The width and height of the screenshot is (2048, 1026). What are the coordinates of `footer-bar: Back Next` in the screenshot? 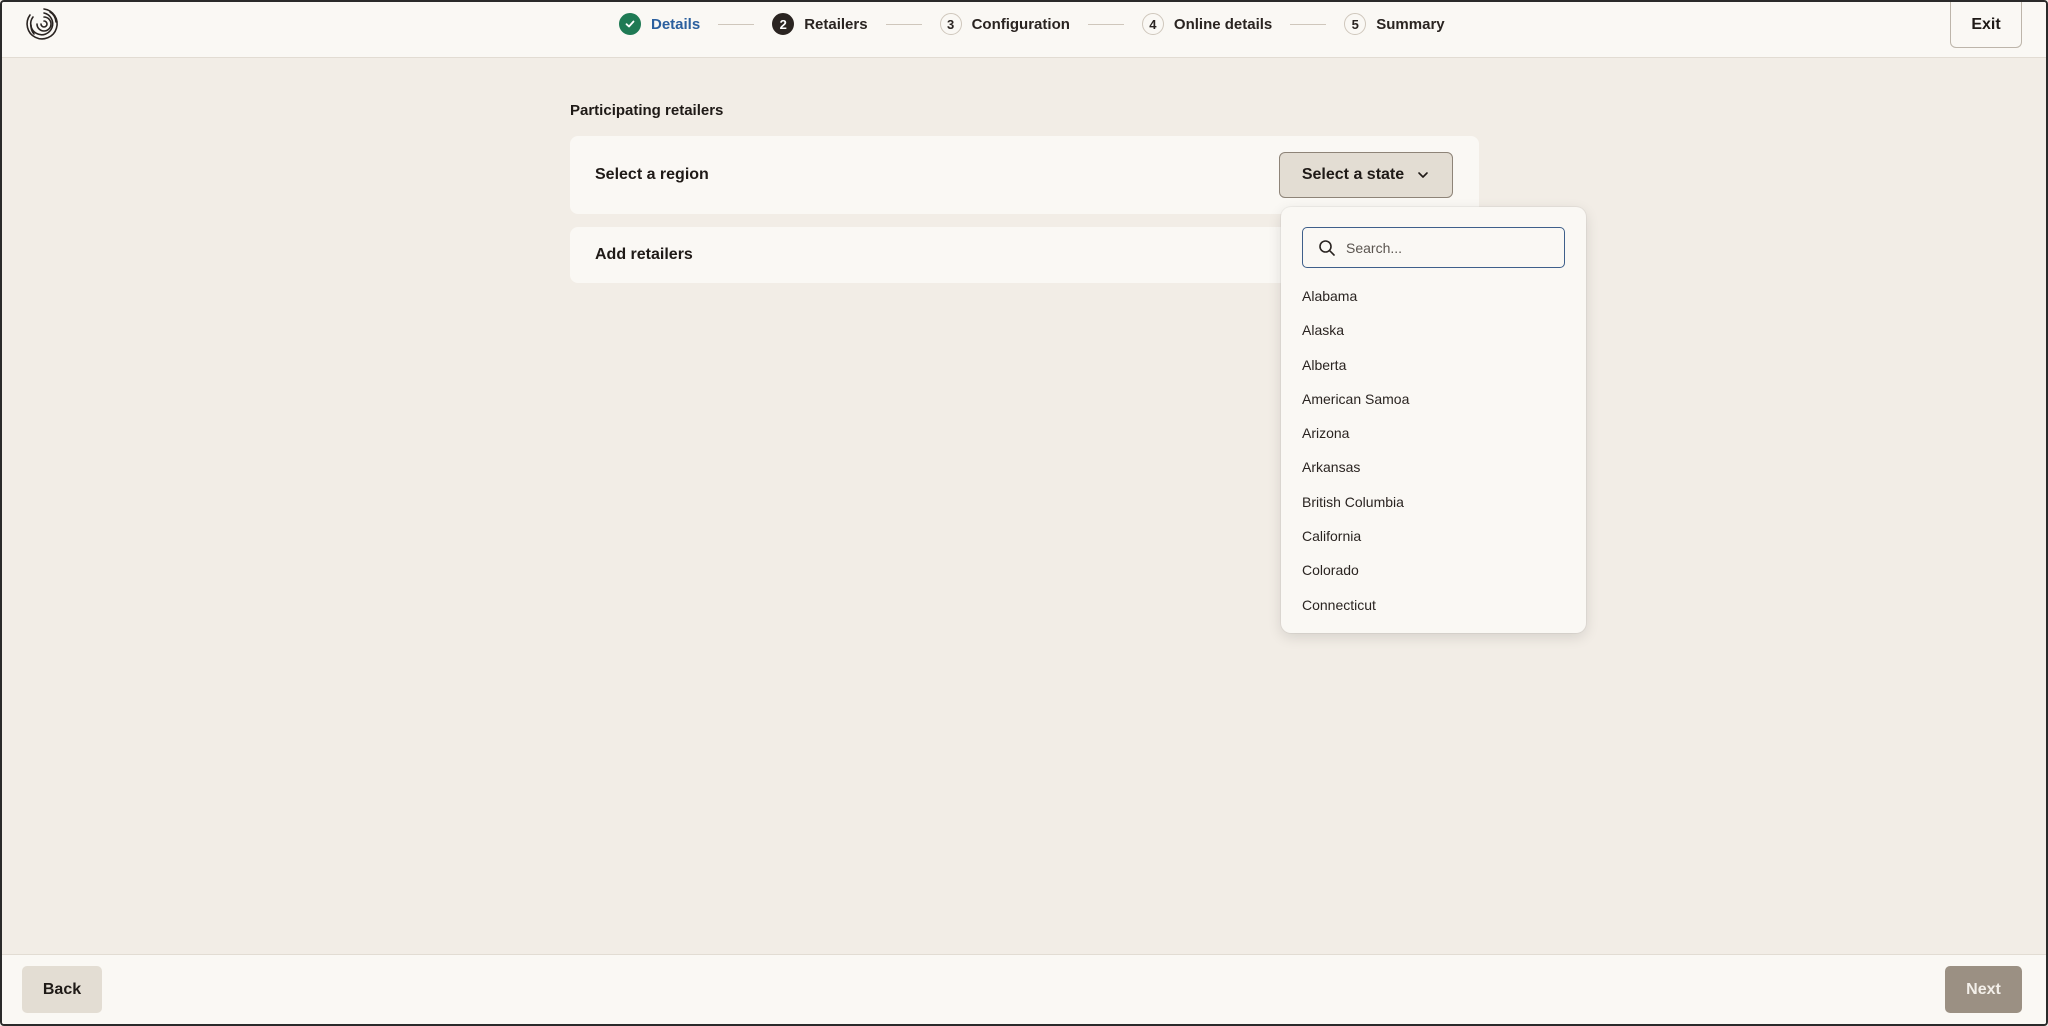 It's located at (1024, 989).